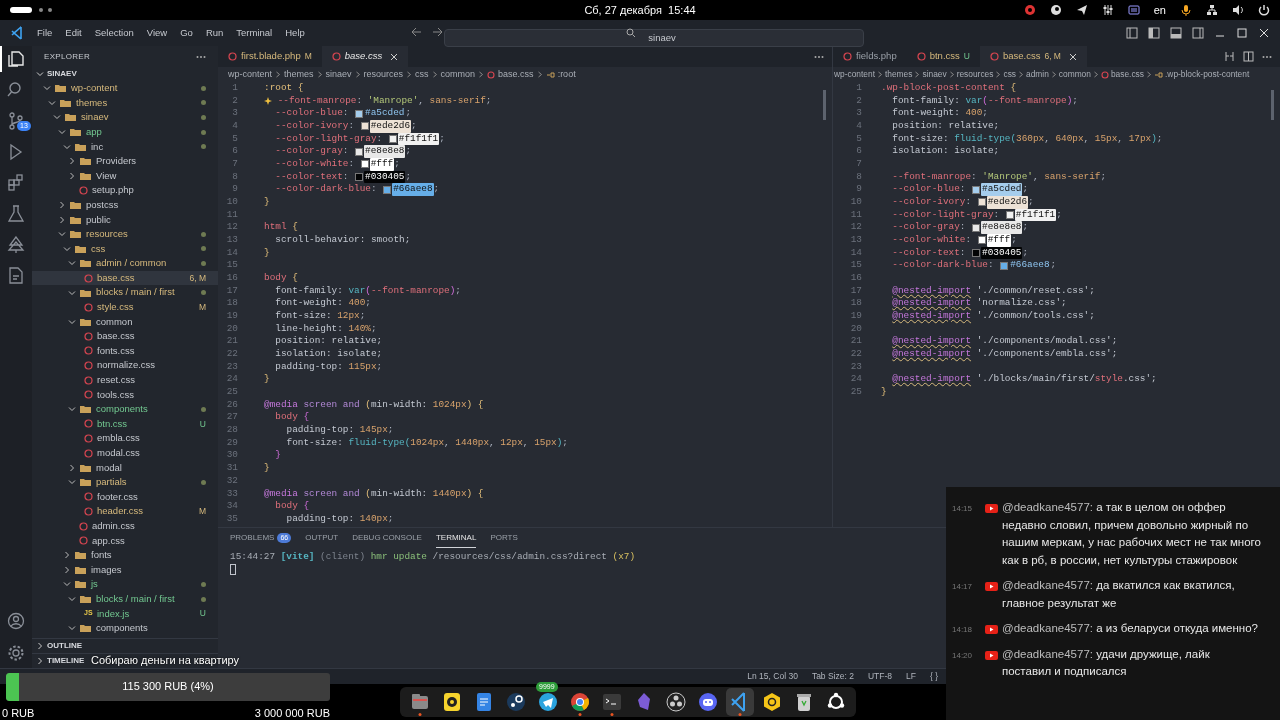  I want to click on menu-item: Run, so click(214, 33).